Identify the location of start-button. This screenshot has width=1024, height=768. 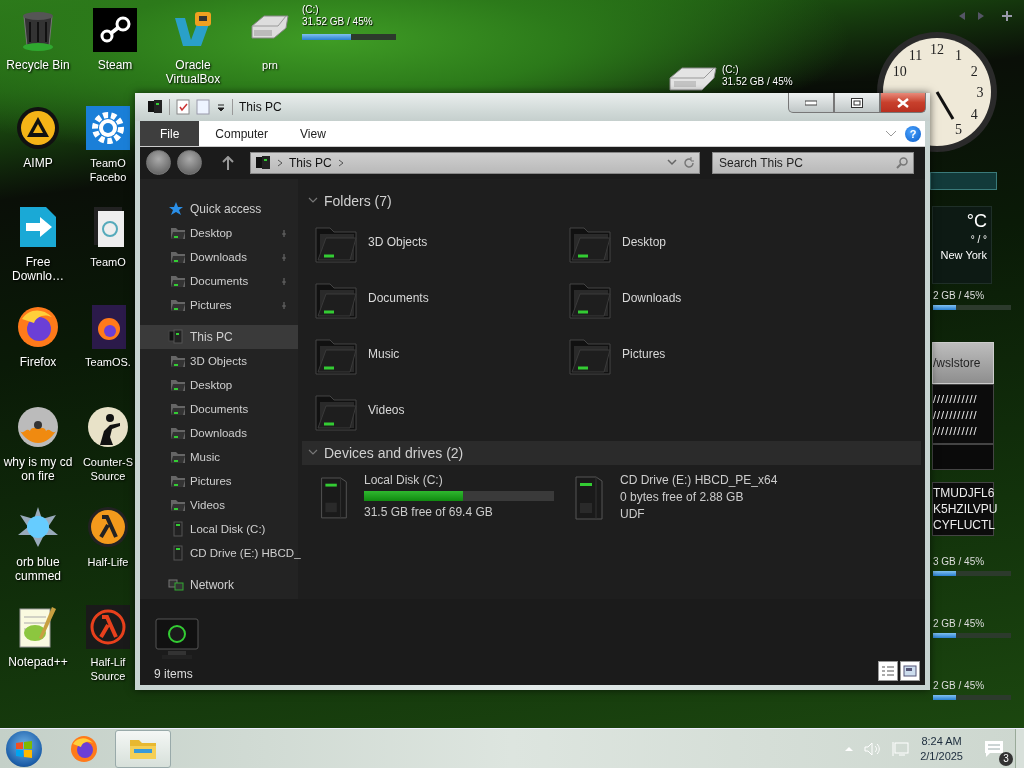
(24, 748).